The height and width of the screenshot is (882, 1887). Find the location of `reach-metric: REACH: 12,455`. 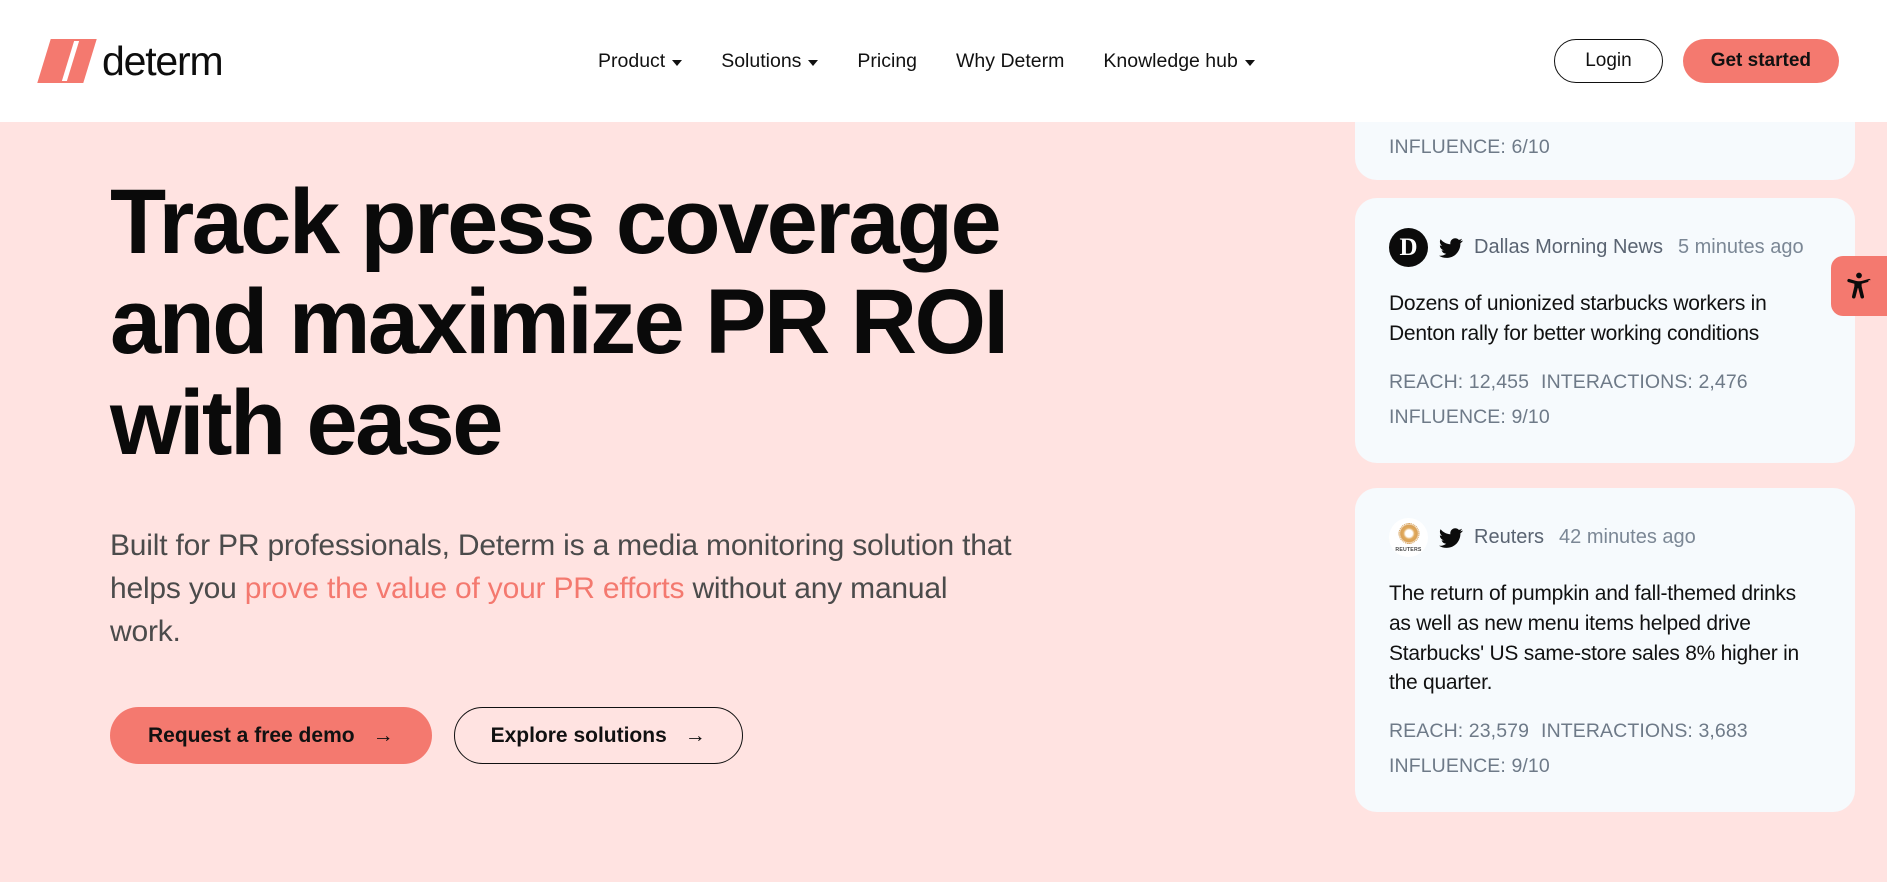

reach-metric: REACH: 12,455 is located at coordinates (1459, 381).